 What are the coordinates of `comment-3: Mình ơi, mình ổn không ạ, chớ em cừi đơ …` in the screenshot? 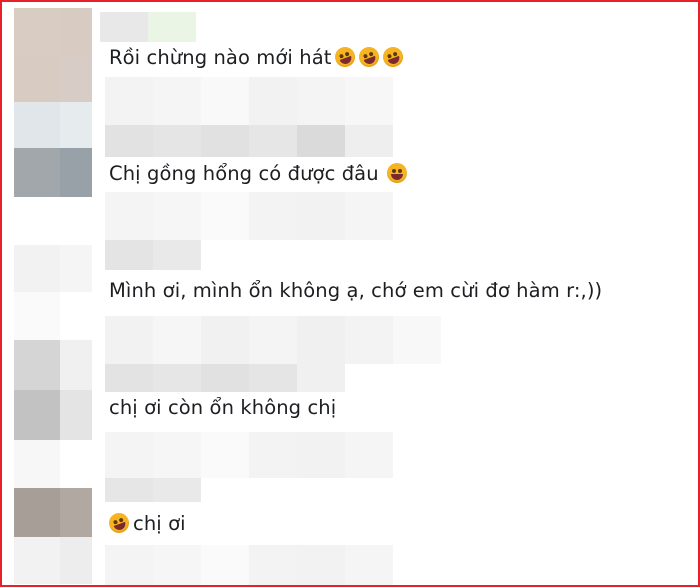 It's located at (355, 291).